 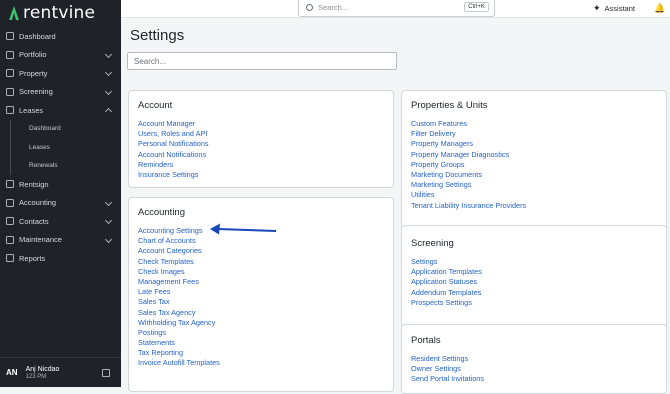 I want to click on link-account-categories: Account Categories, so click(x=179, y=251).